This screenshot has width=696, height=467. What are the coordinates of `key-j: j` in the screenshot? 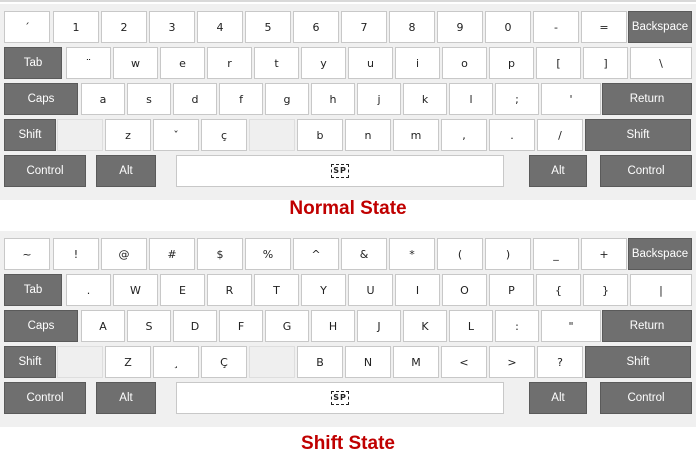 It's located at (379, 99).